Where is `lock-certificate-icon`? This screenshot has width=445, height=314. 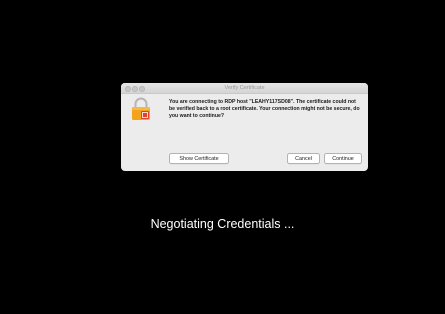
lock-certificate-icon is located at coordinates (141, 109).